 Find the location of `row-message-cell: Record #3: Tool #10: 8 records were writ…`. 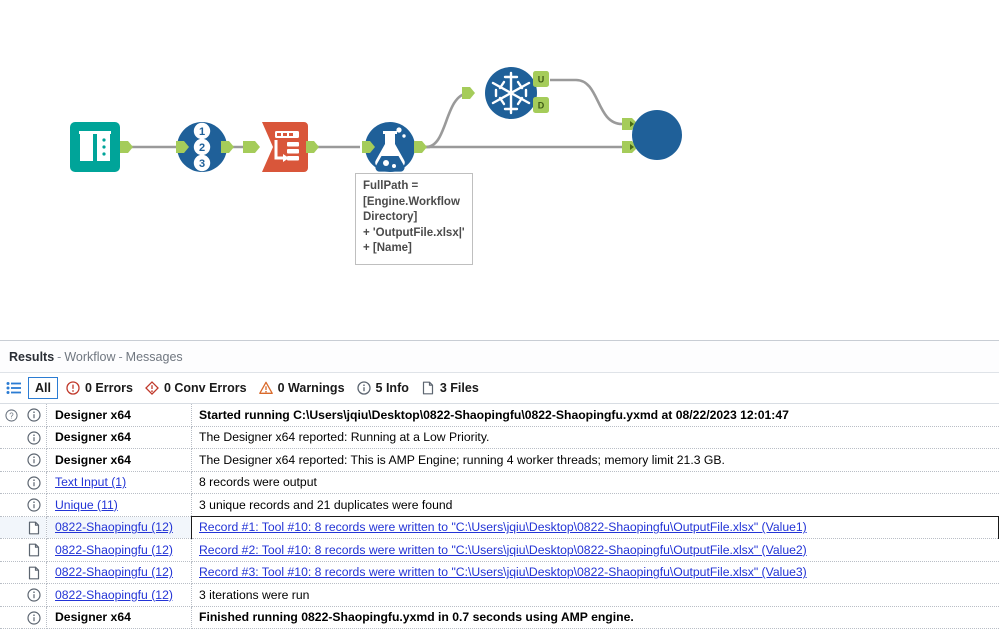

row-message-cell: Record #3: Tool #10: 8 records were writ… is located at coordinates (595, 572).